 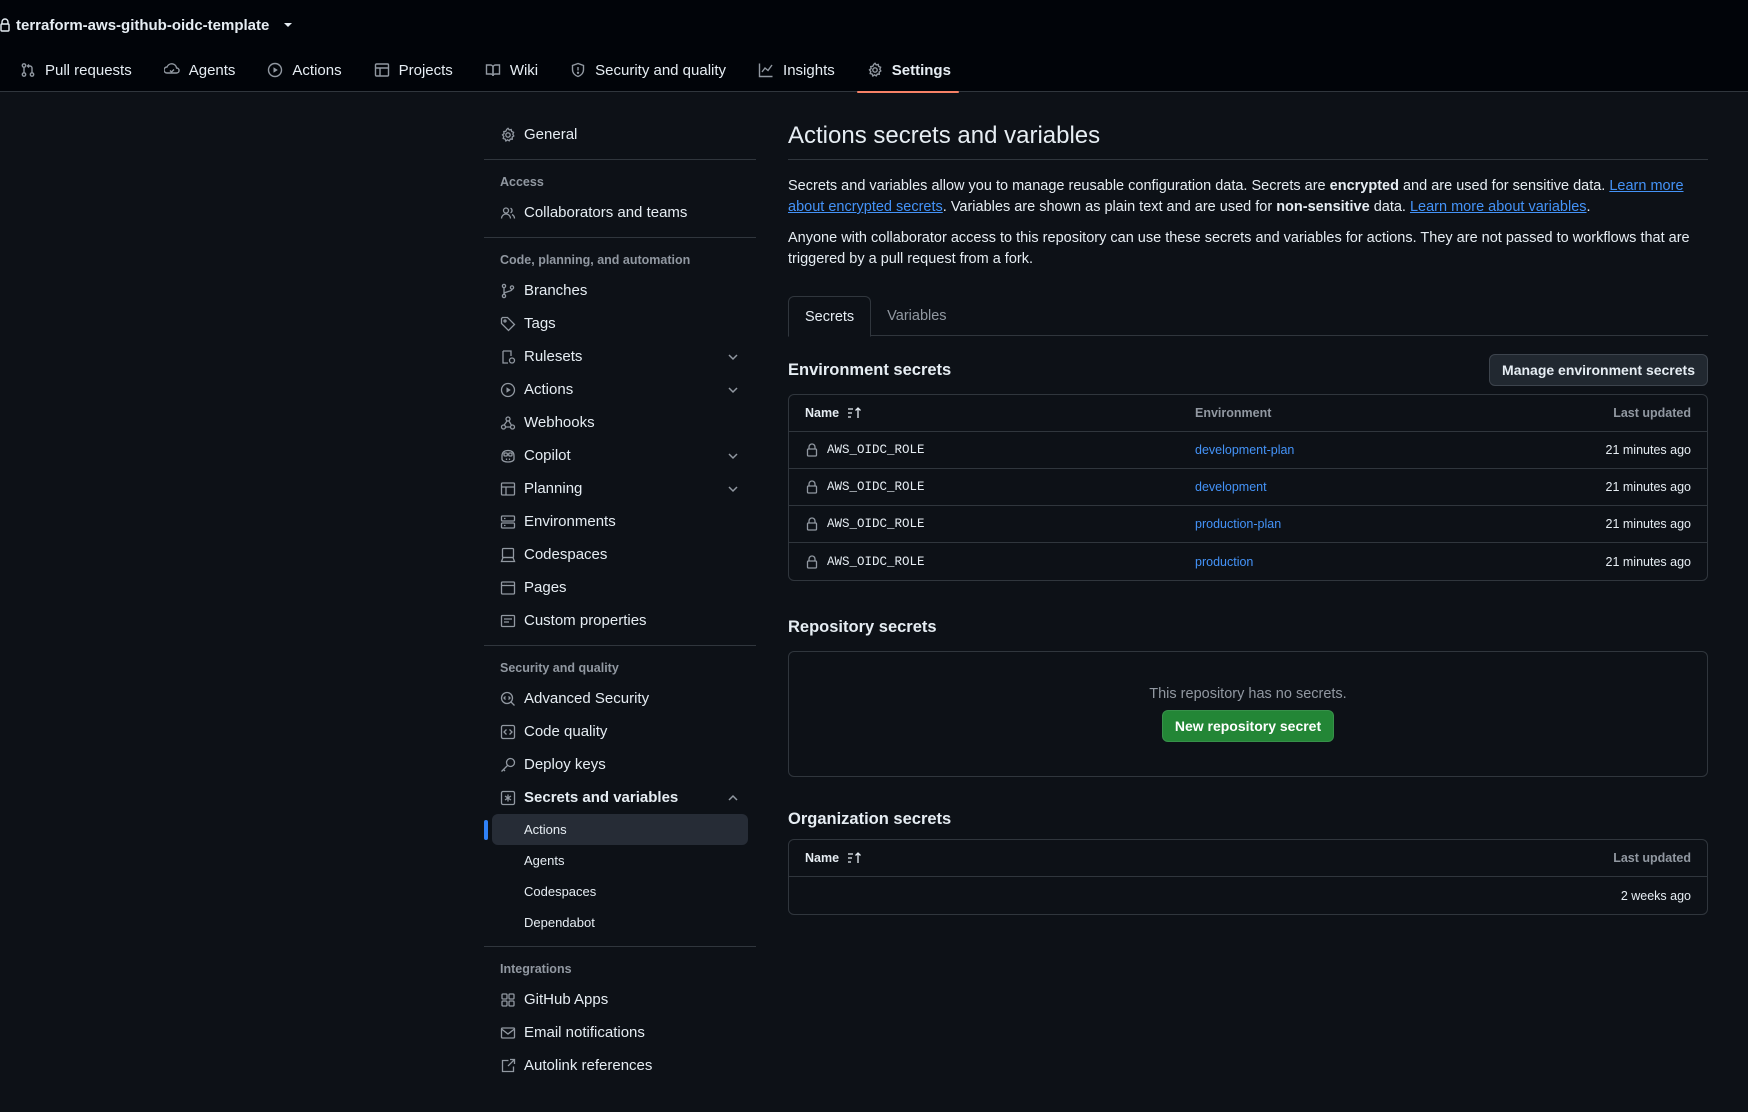 What do you see at coordinates (1345, 524) in the screenshot?
I see `environment-link: production-plan` at bounding box center [1345, 524].